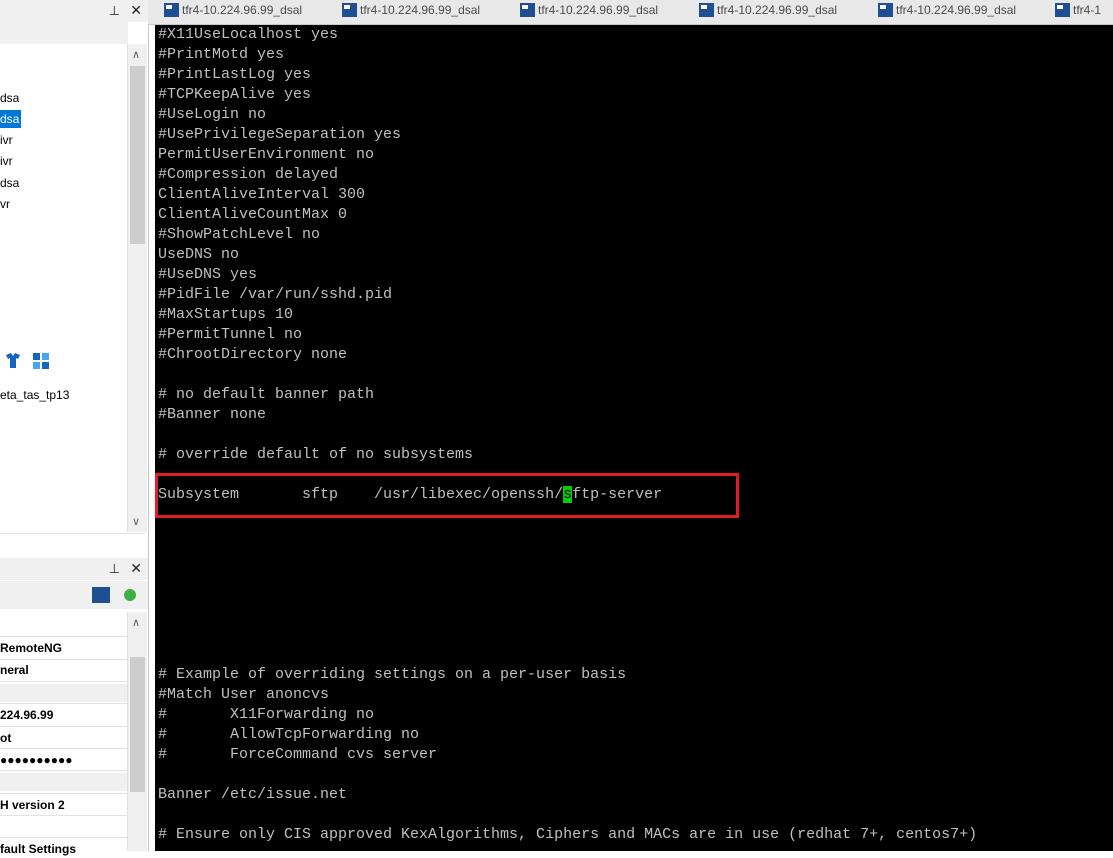 The width and height of the screenshot is (1113, 858). I want to click on connections-panel-titlebar: ⊥ ✕, so click(74, 11).